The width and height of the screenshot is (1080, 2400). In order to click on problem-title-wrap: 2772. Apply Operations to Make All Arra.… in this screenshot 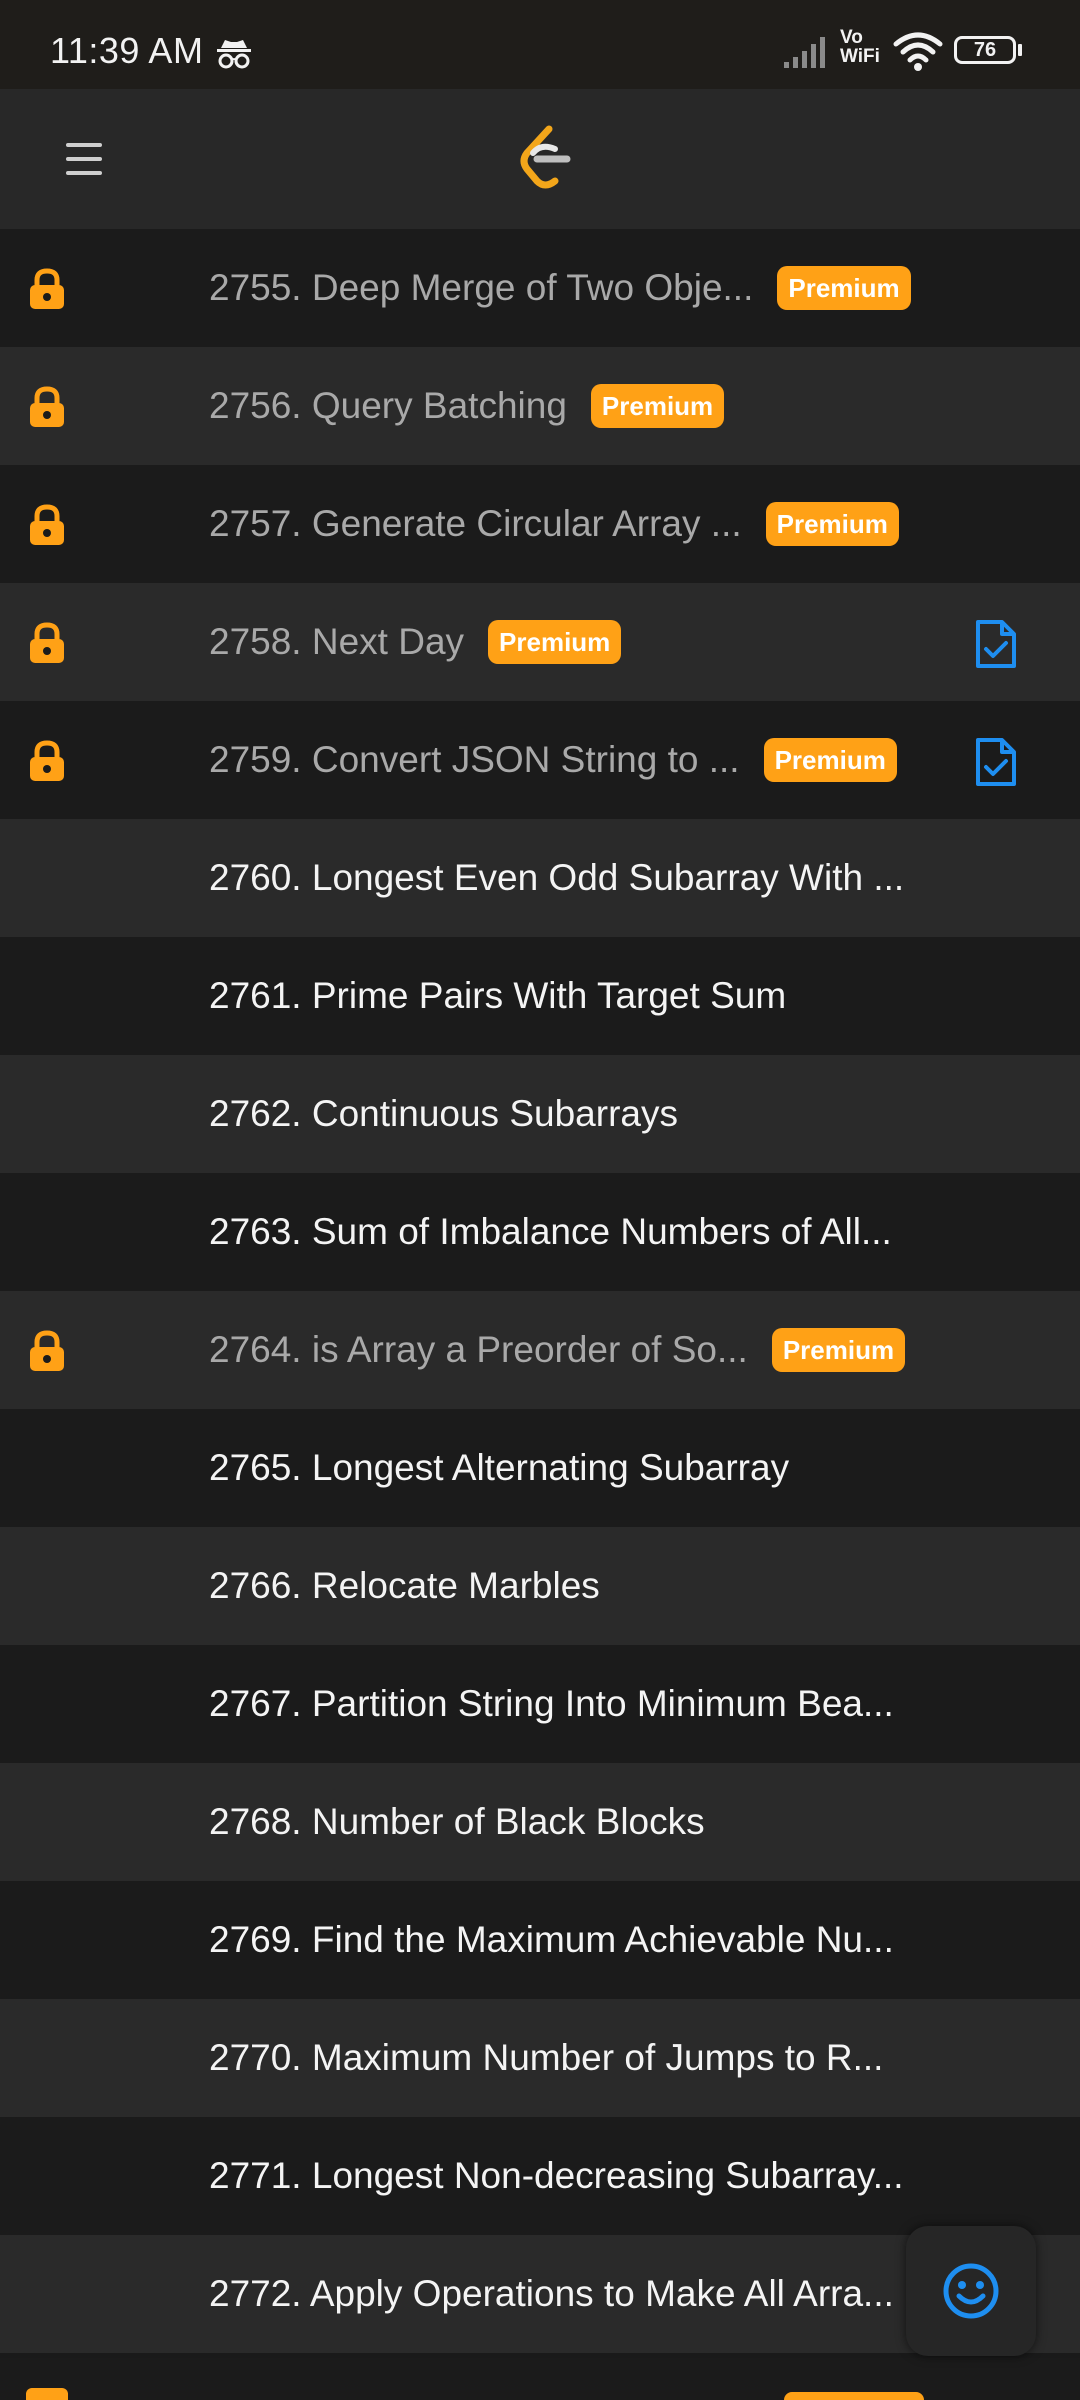, I will do `click(574, 2294)`.